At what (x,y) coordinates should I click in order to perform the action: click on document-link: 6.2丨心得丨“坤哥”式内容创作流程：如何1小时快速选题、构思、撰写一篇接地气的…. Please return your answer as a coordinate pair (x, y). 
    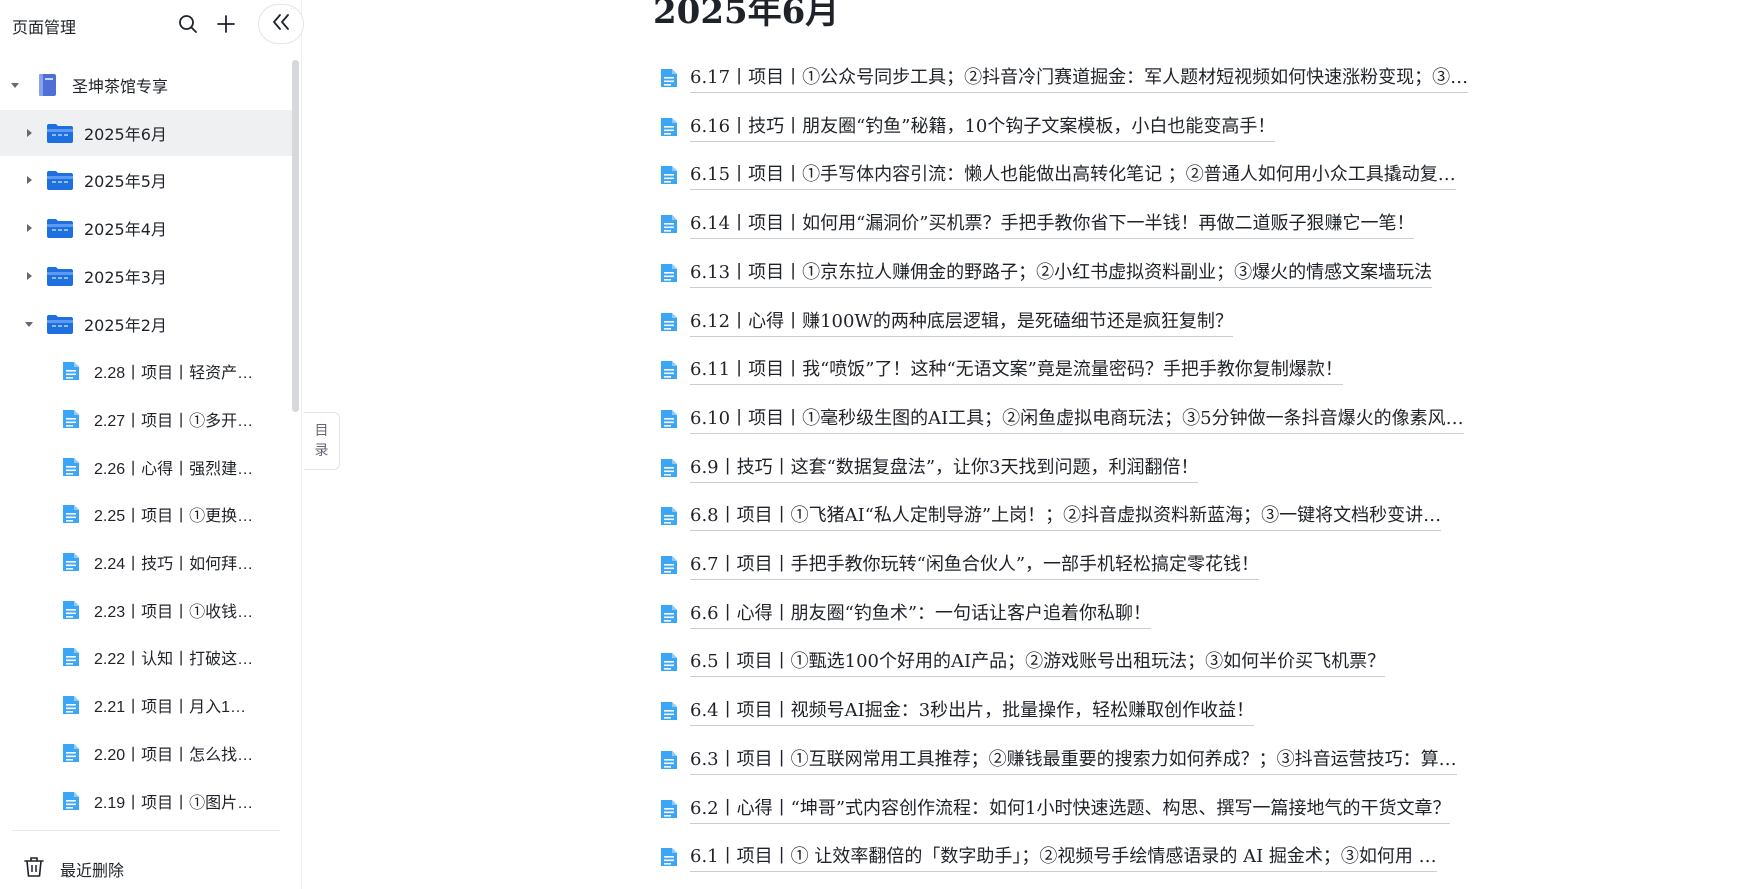
    Looking at the image, I should click on (1055, 809).